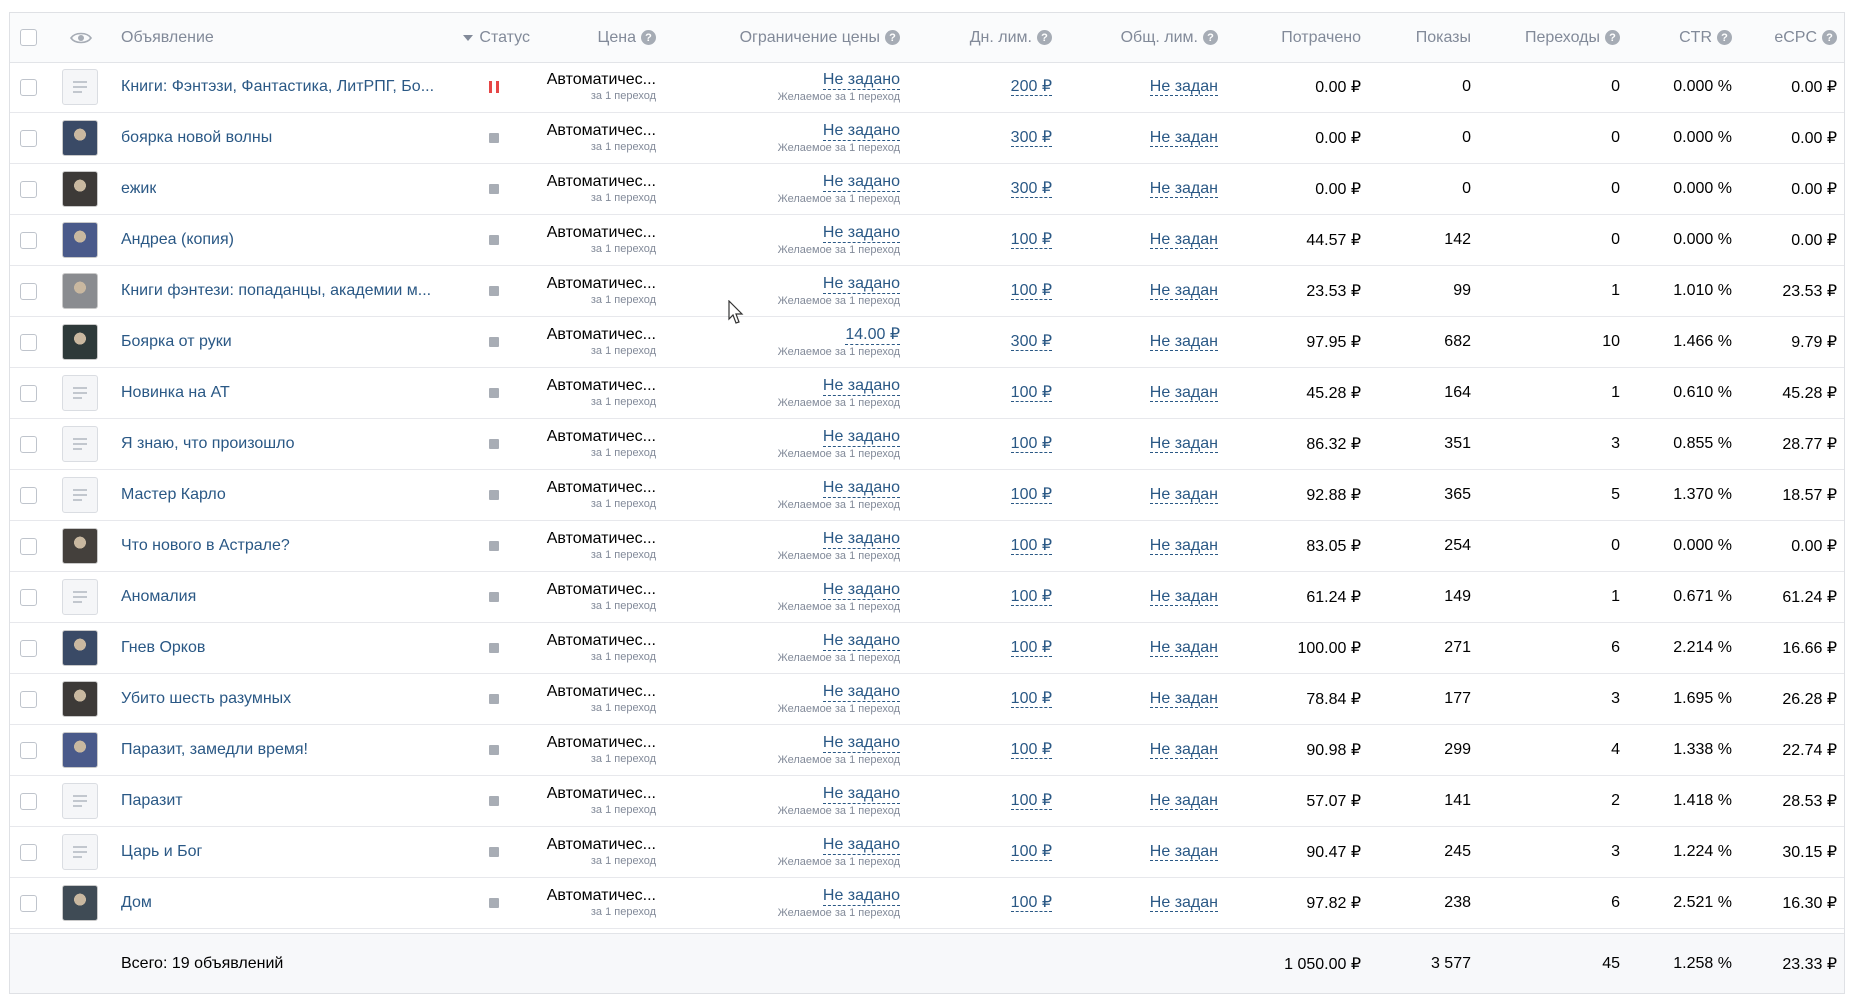 The image size is (1850, 1000). What do you see at coordinates (161, 852) in the screenshot?
I see `ad-name-link: Царь и Бог` at bounding box center [161, 852].